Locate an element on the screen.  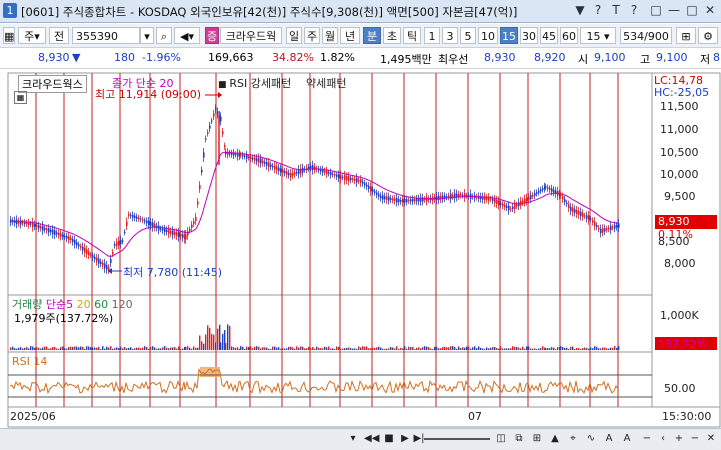
legend-rsi-weak: 약세패턴 is located at coordinates (326, 83).